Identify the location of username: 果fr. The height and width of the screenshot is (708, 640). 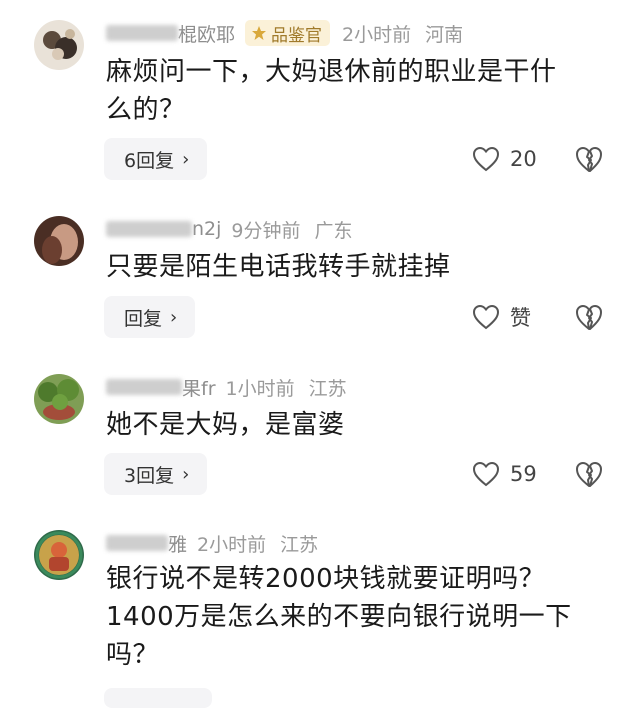
(199, 387).